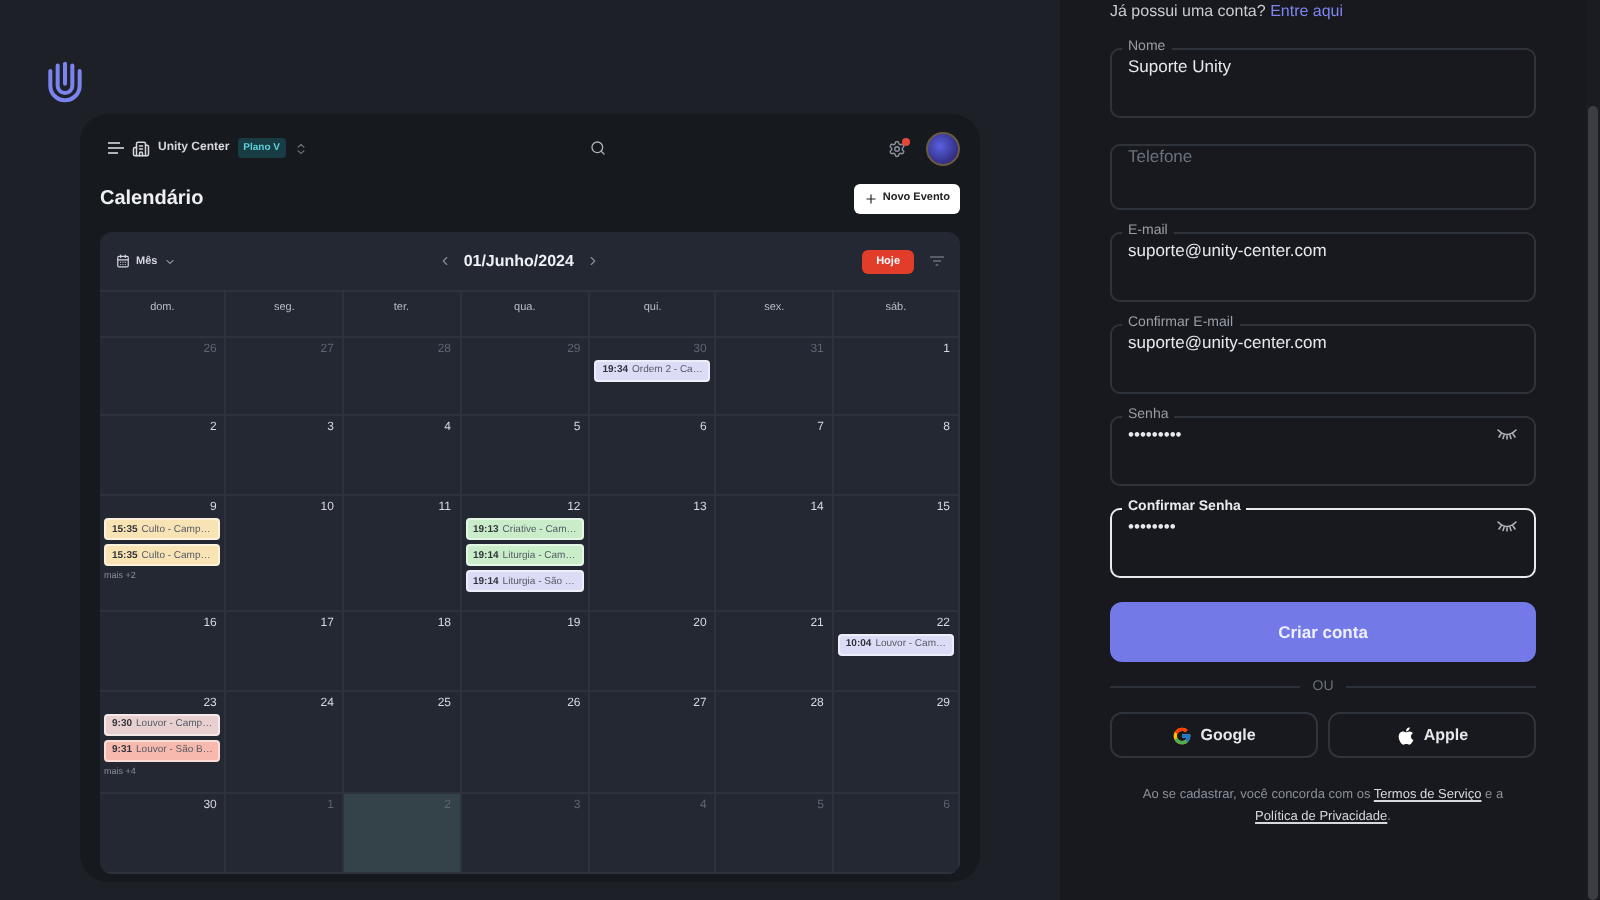 This screenshot has height=900, width=1600. I want to click on text-input: ••••••••, so click(1312, 526).